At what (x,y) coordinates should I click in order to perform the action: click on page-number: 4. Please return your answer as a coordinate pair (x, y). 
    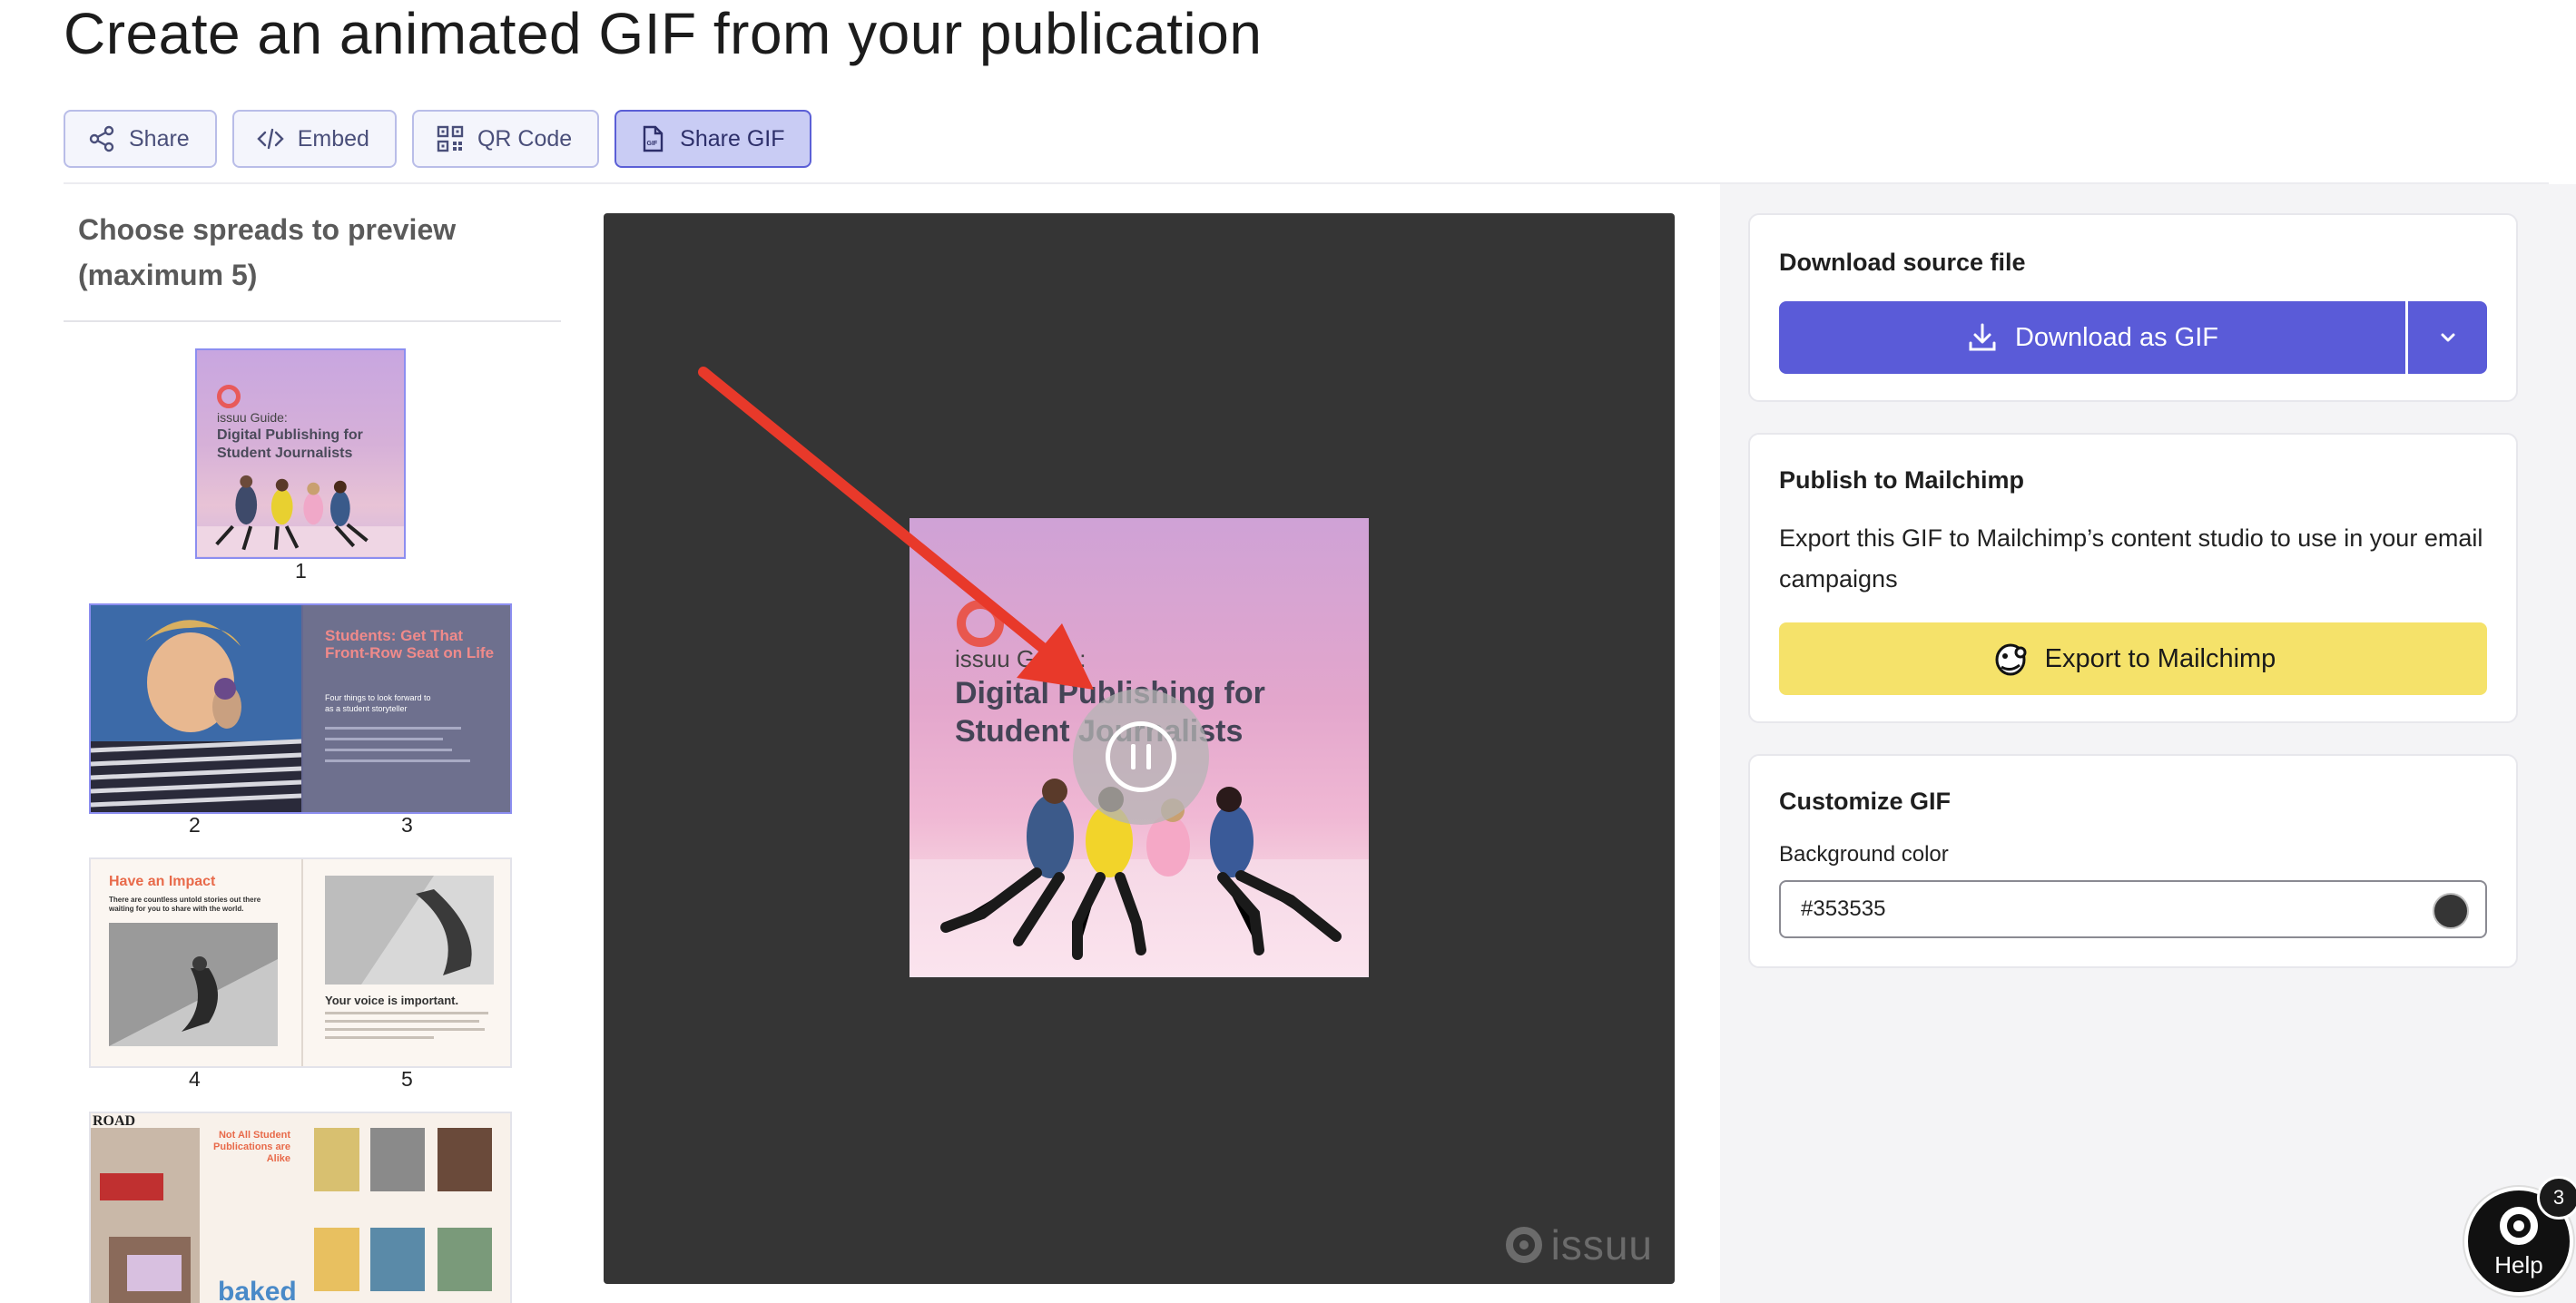
    Looking at the image, I should click on (195, 1079).